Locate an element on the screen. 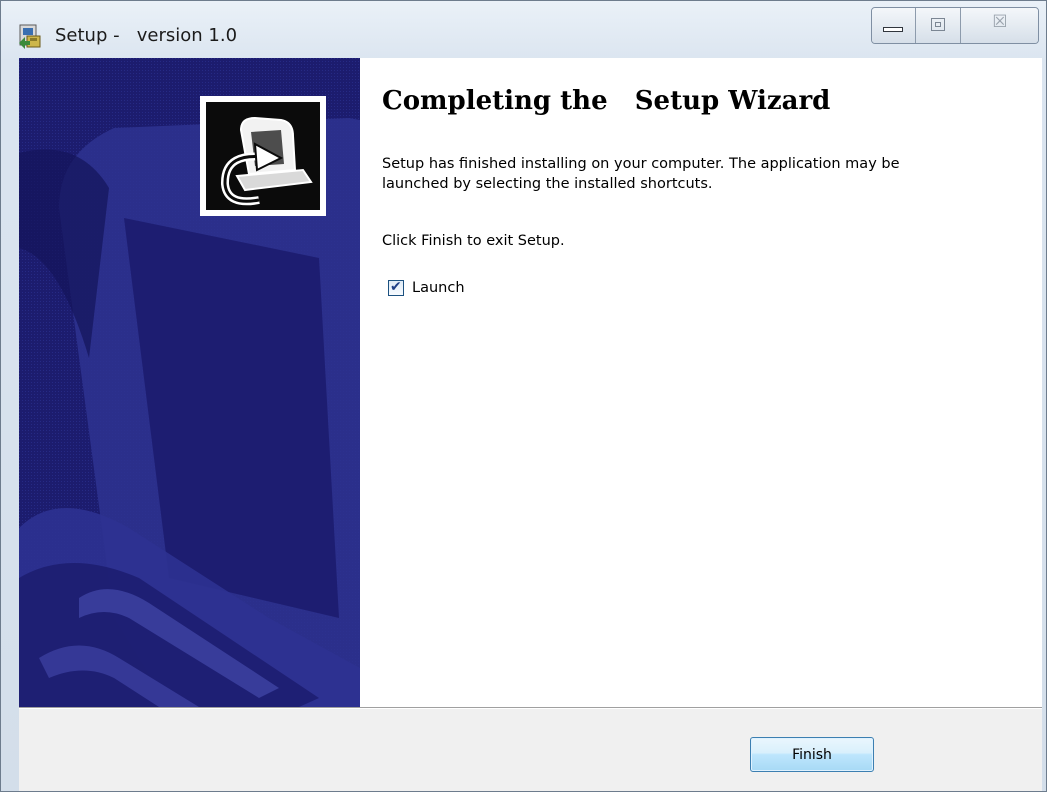  close-icon: ☒ is located at coordinates (1000, 22).